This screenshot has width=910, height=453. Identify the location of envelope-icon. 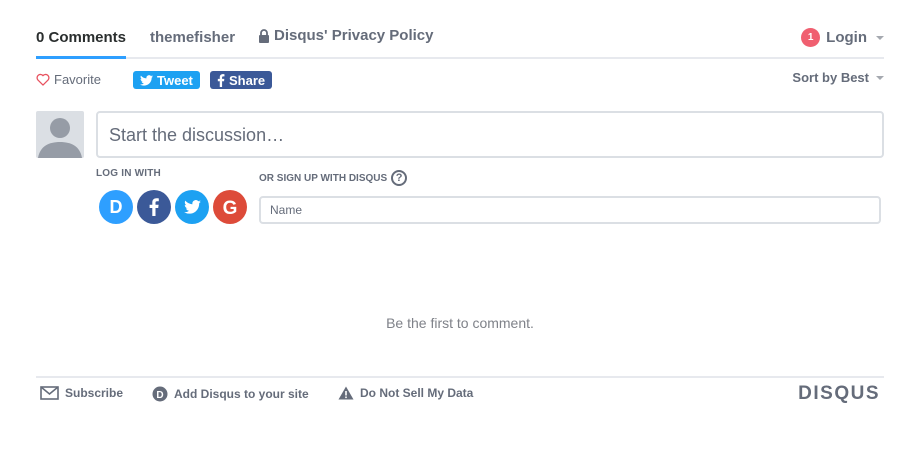
(49, 393).